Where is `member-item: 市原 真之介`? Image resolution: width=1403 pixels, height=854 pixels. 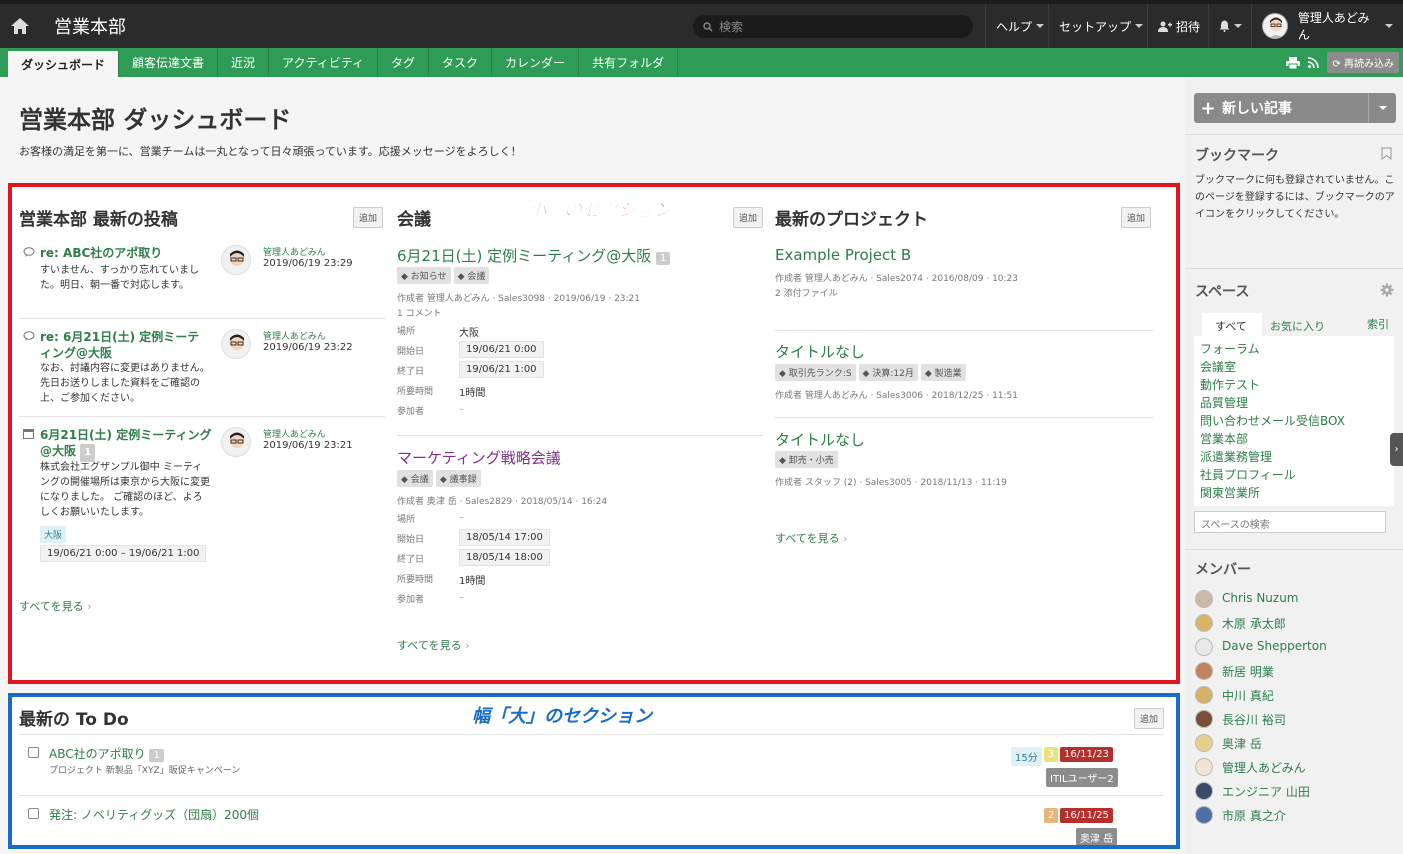
member-item: 市原 真之介 is located at coordinates (1254, 815).